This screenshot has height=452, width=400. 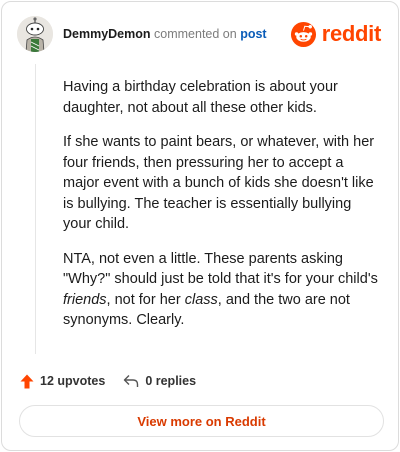 What do you see at coordinates (253, 34) in the screenshot?
I see `post-link: post` at bounding box center [253, 34].